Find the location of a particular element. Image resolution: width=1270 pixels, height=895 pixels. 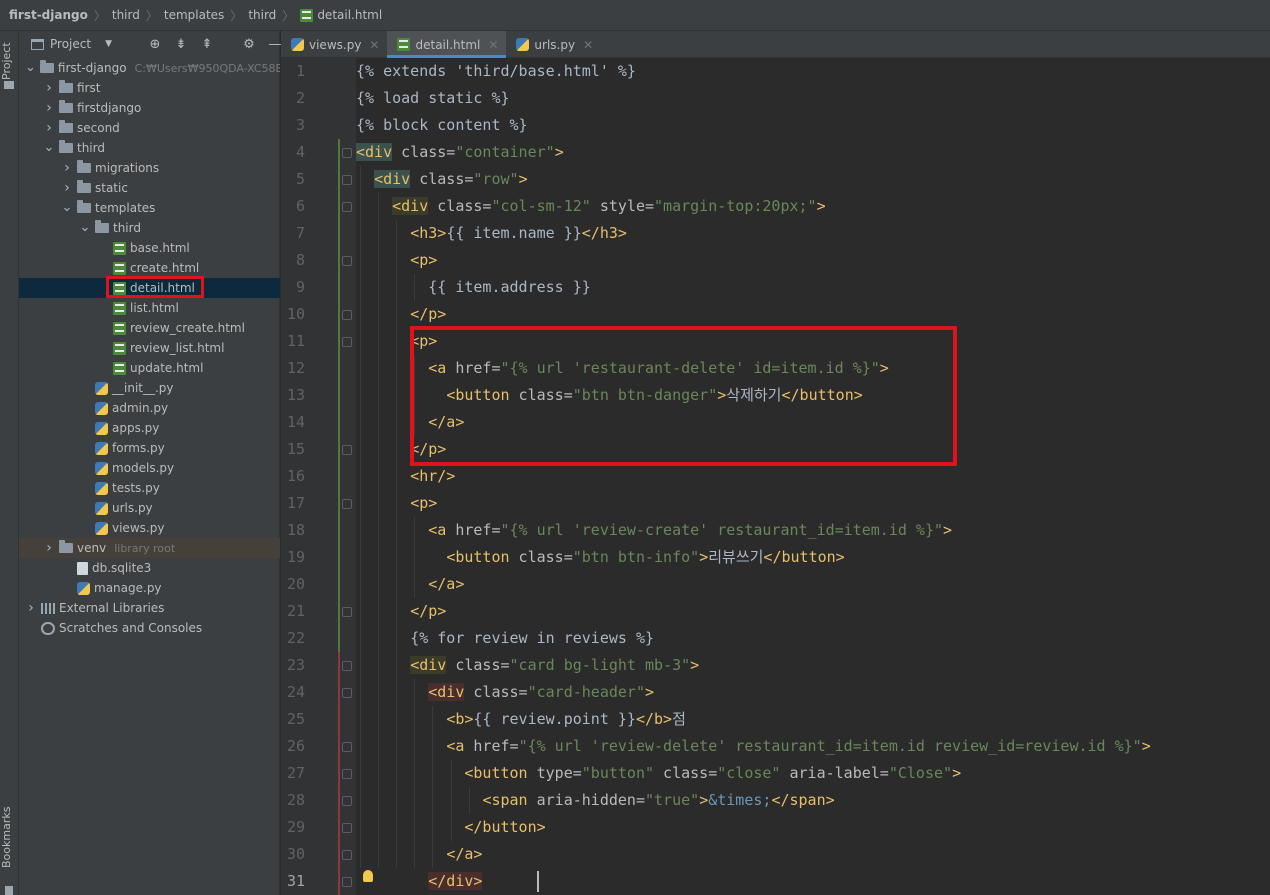

tree-item: › External Libraries is located at coordinates (149, 608).